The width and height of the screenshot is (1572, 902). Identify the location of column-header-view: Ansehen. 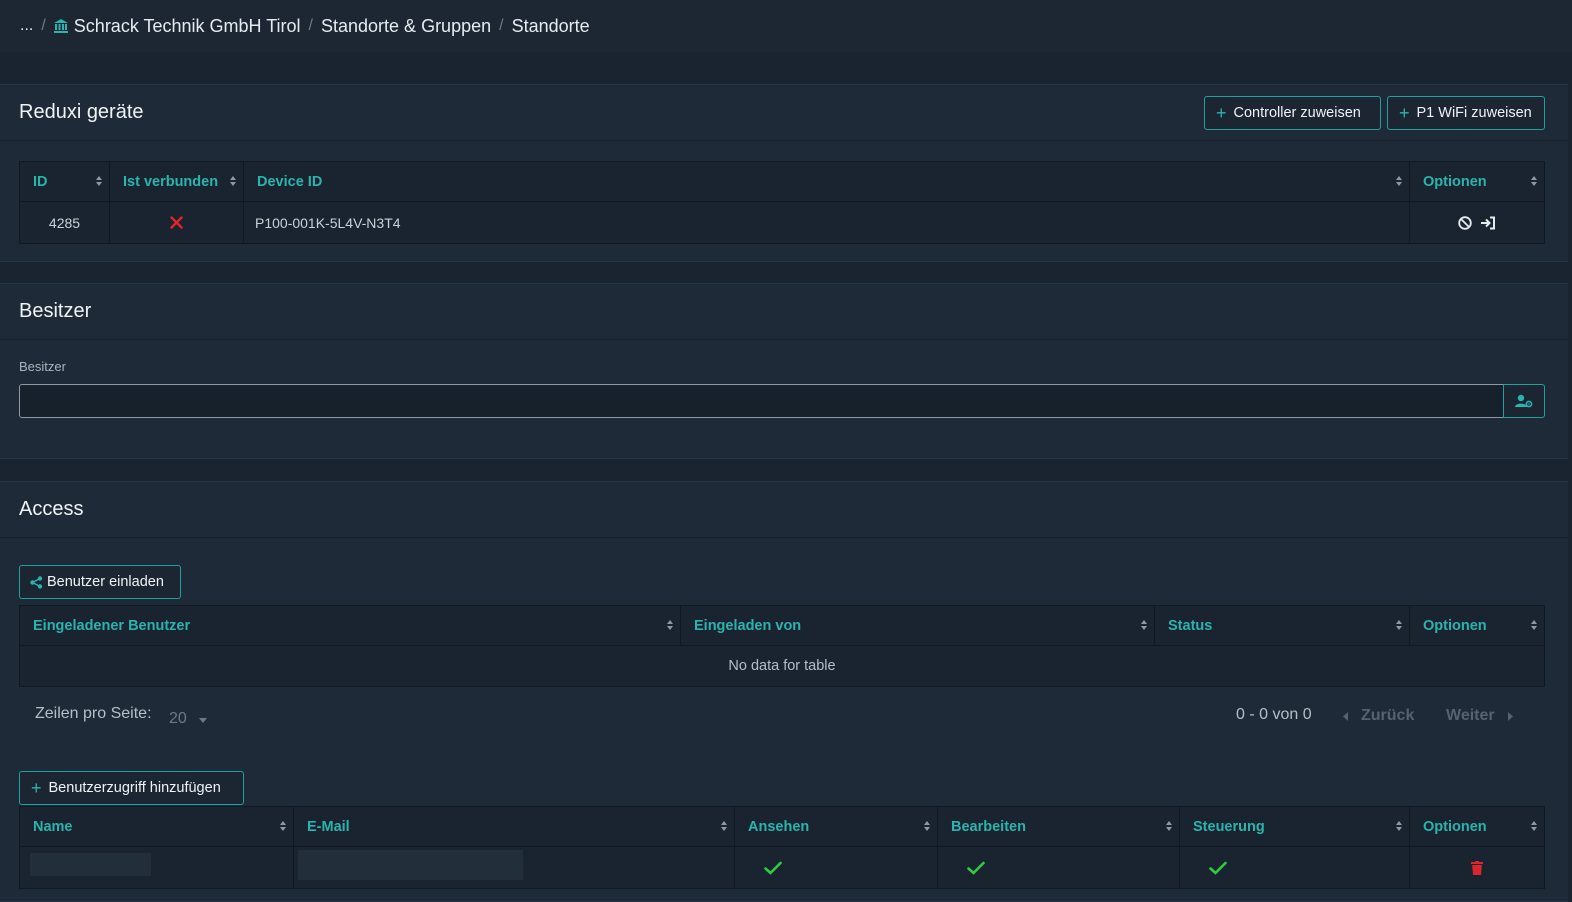
(836, 827).